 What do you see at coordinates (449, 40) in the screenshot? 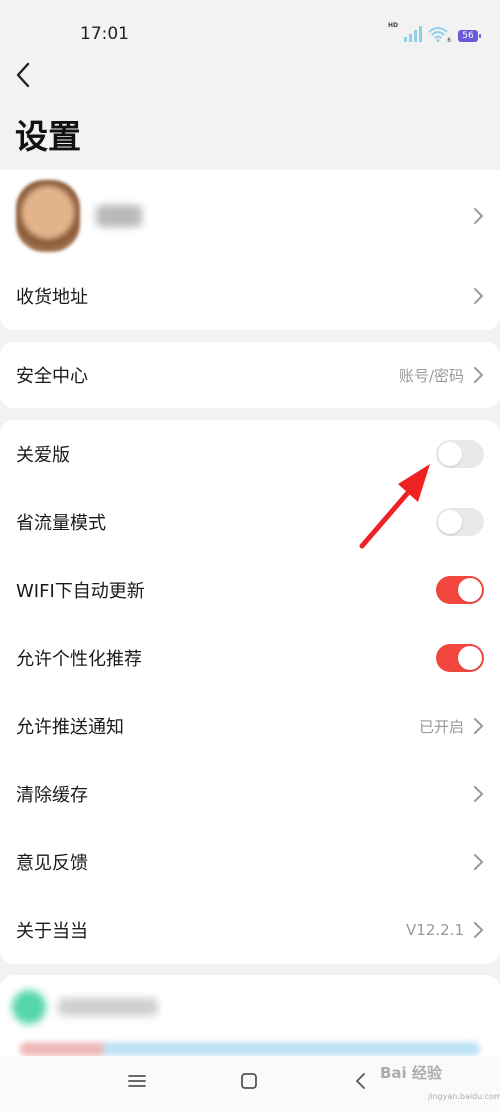
I see `wifi-sub-label: 6` at bounding box center [449, 40].